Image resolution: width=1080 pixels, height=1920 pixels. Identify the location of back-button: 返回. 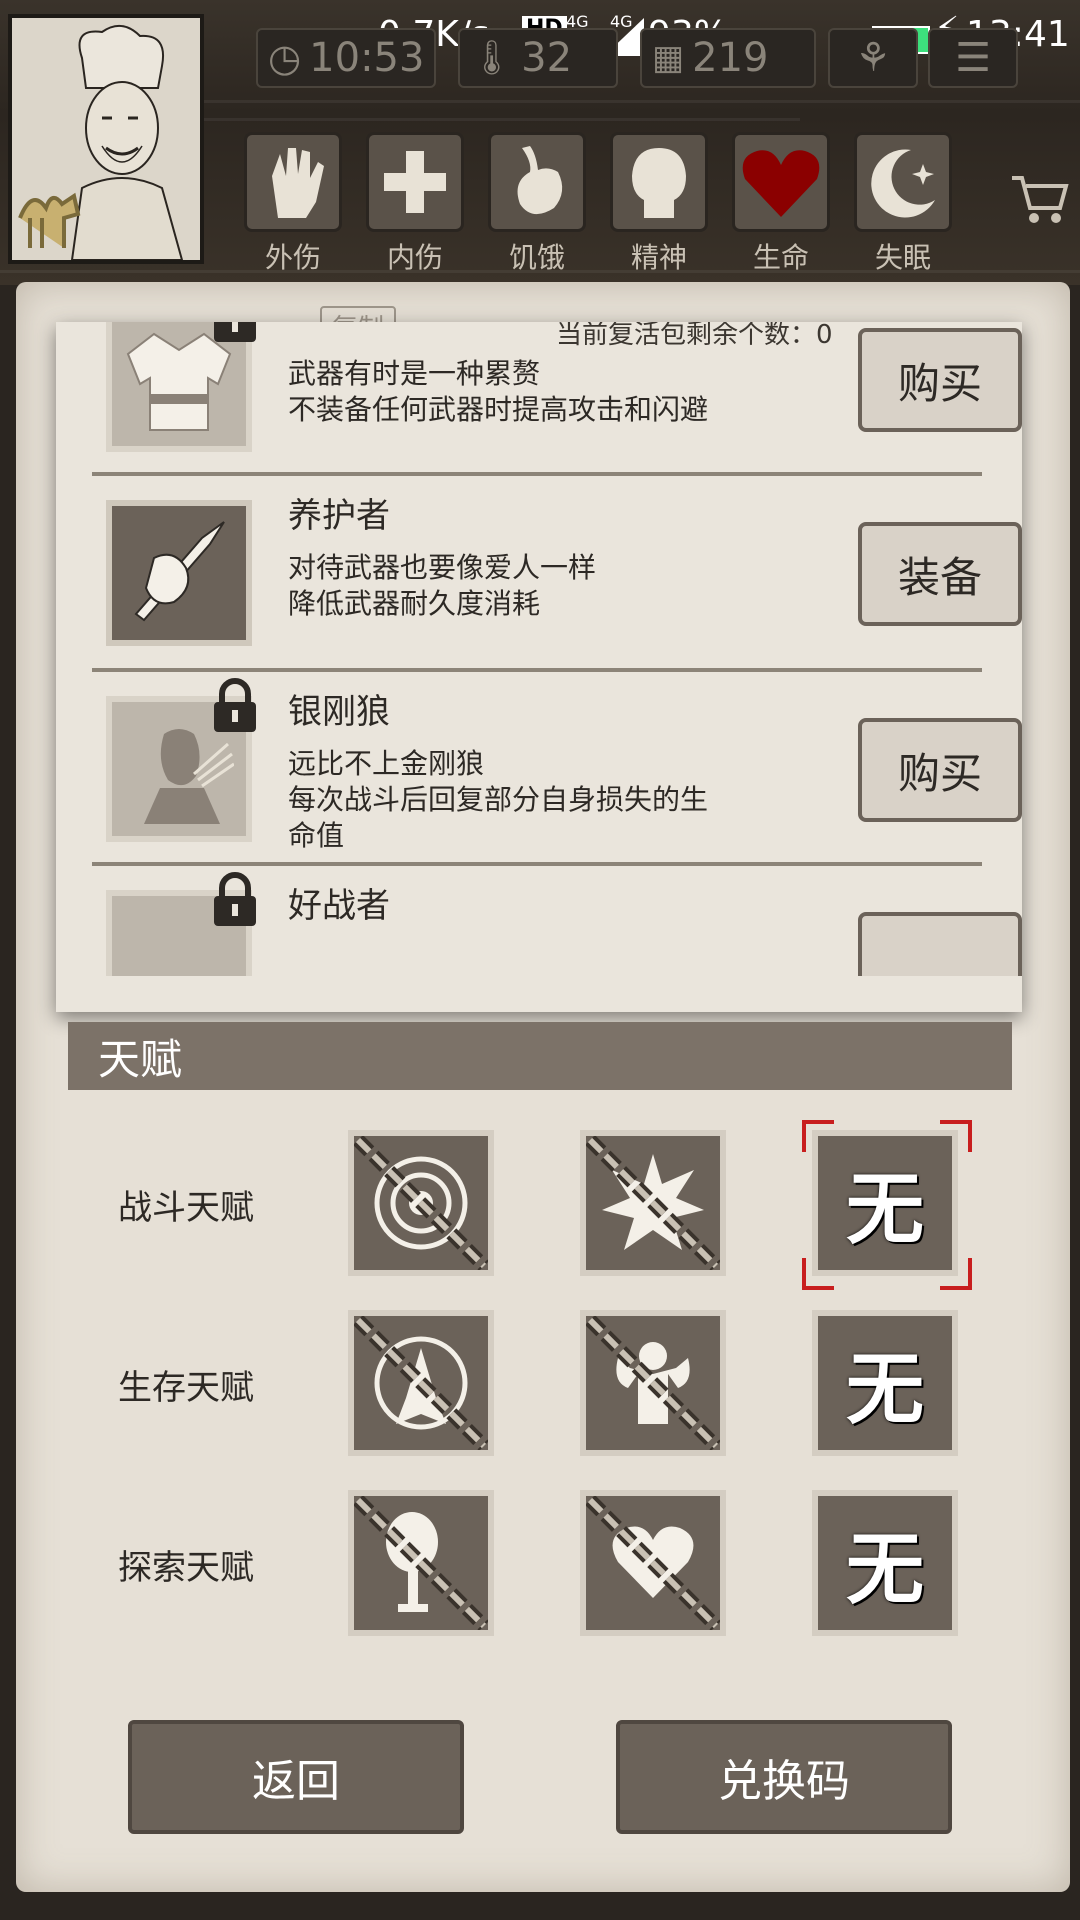
(296, 1777).